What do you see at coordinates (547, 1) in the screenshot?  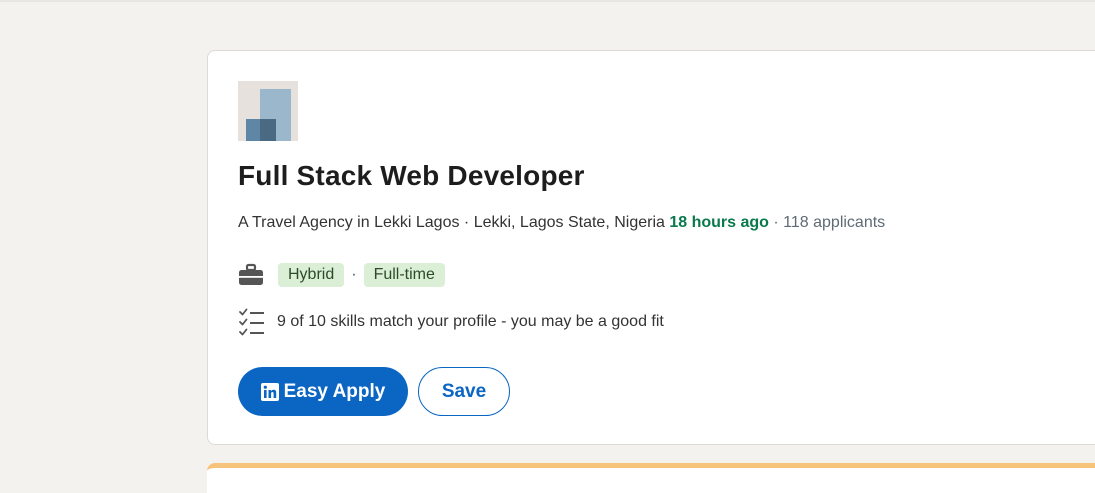 I see `top-divider` at bounding box center [547, 1].